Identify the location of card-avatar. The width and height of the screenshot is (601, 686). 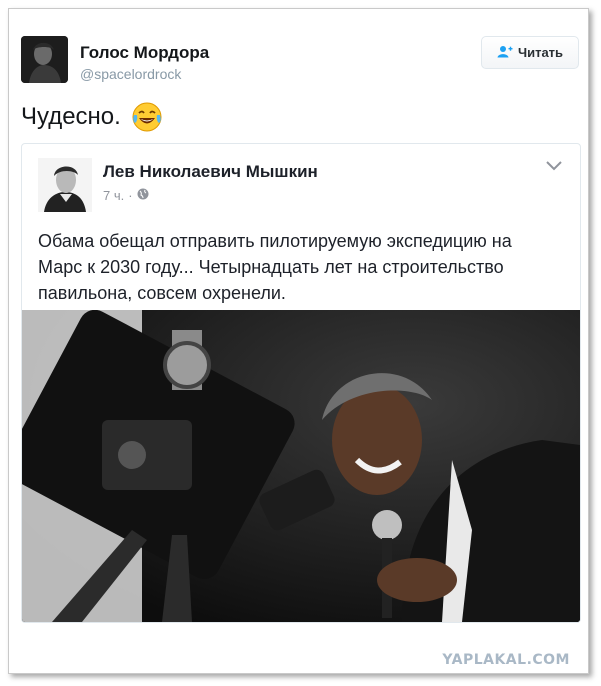
(65, 185).